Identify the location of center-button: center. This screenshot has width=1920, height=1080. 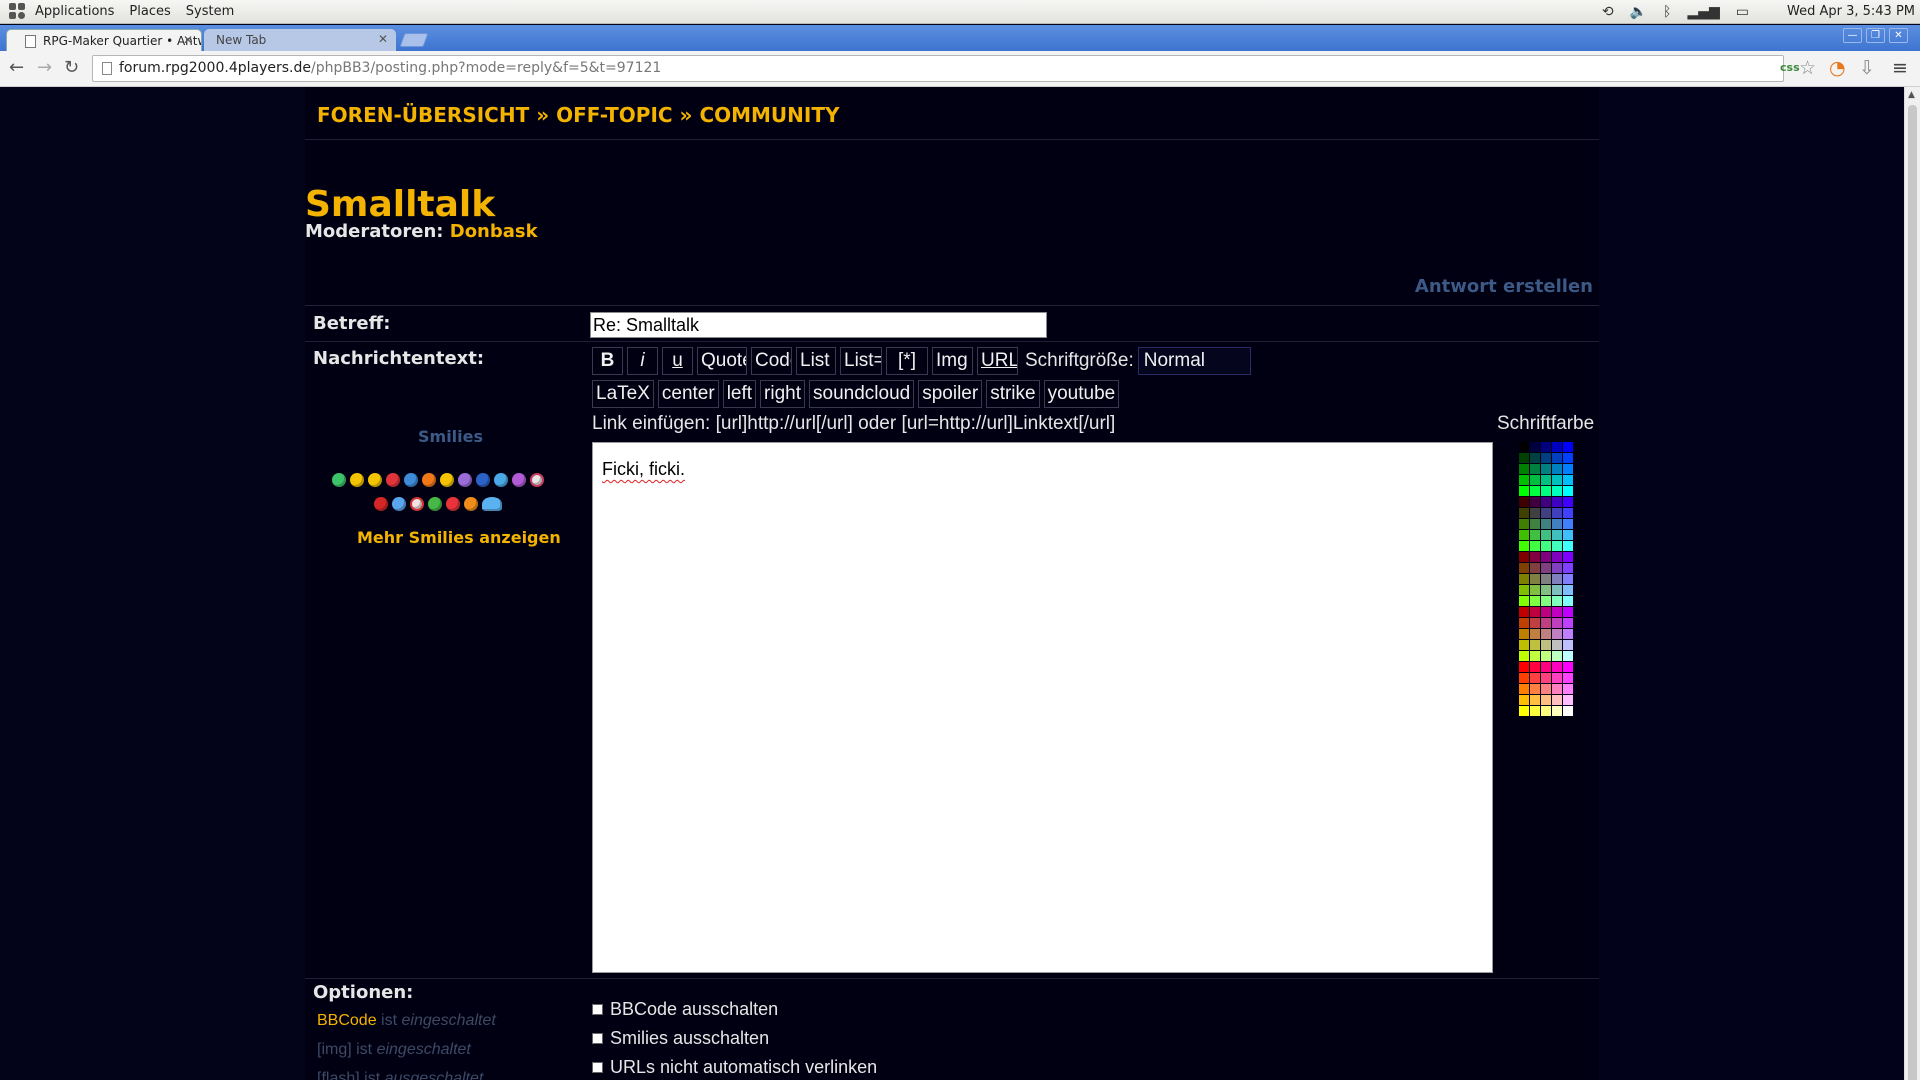
(688, 394).